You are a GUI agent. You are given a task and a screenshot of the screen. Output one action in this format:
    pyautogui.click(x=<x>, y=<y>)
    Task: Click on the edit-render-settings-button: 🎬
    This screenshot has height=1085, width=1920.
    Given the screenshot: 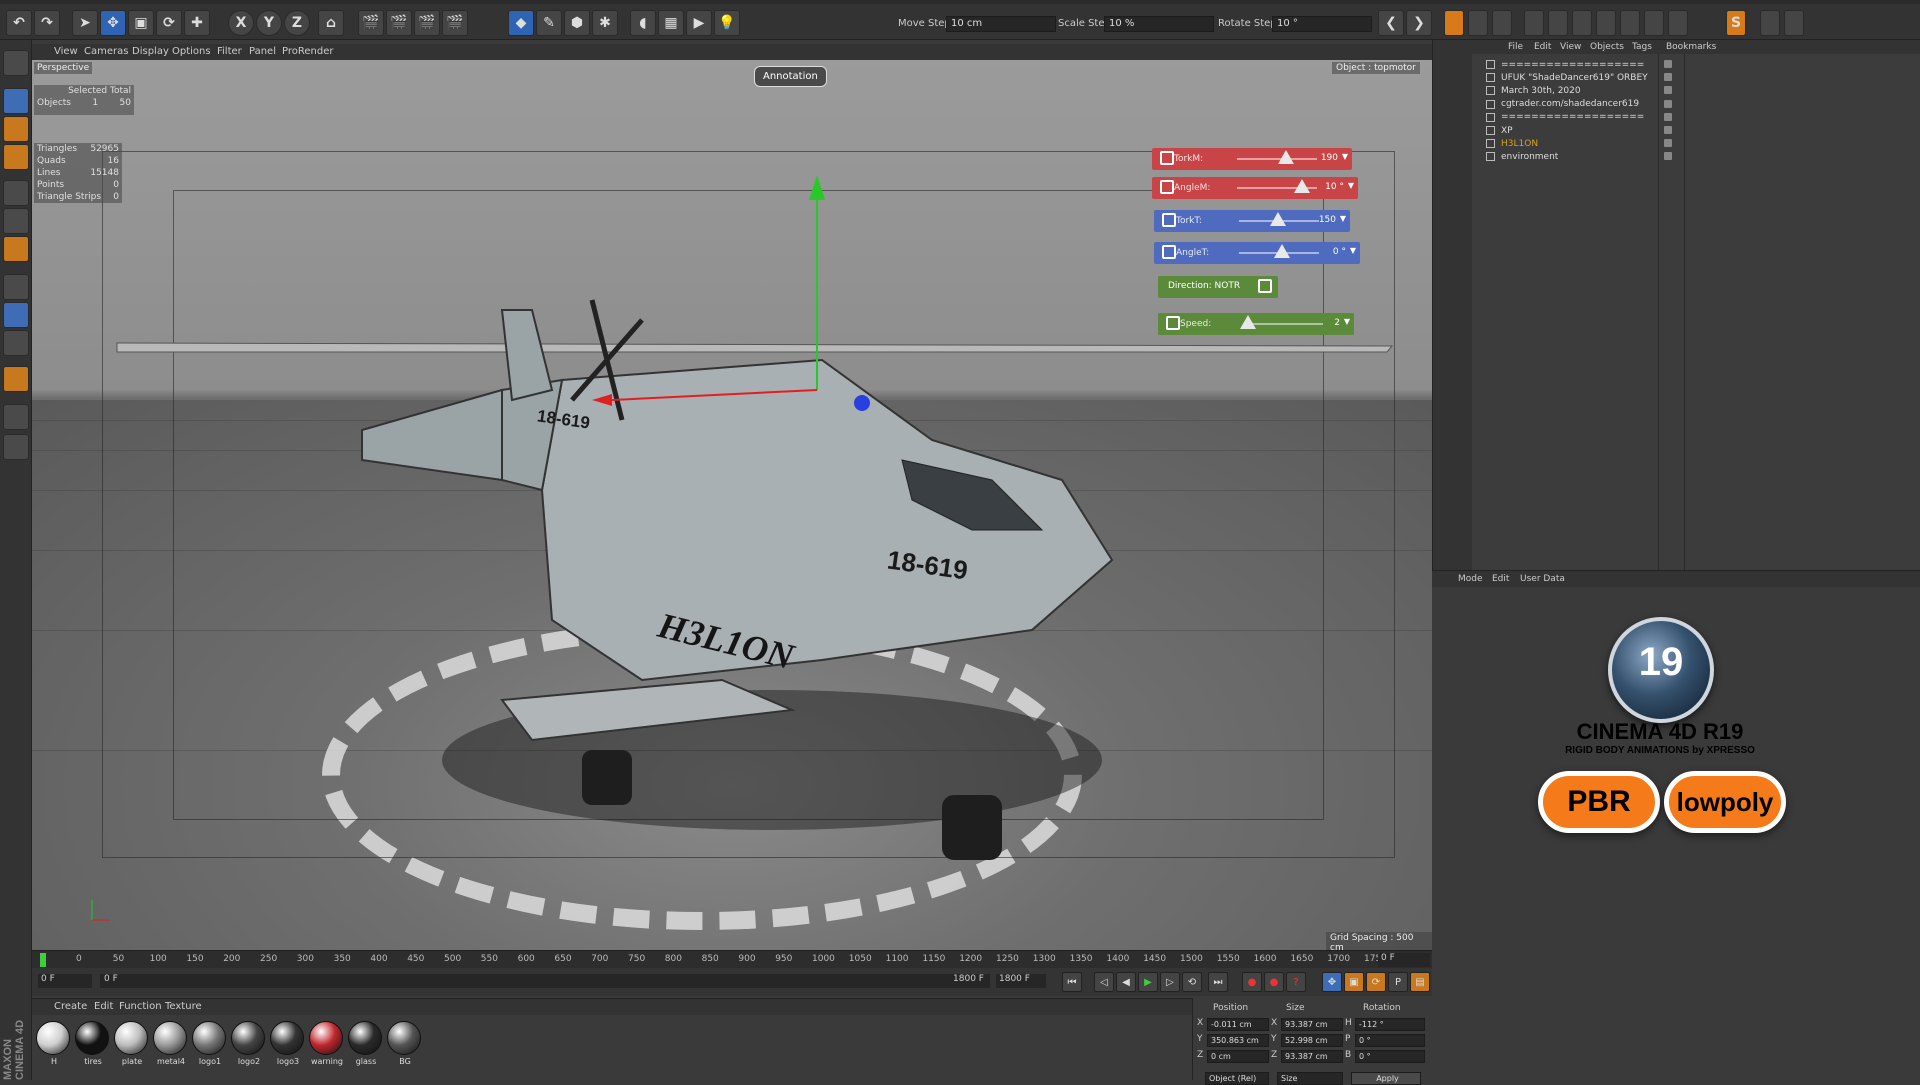 What is the action you would take?
    pyautogui.click(x=427, y=23)
    